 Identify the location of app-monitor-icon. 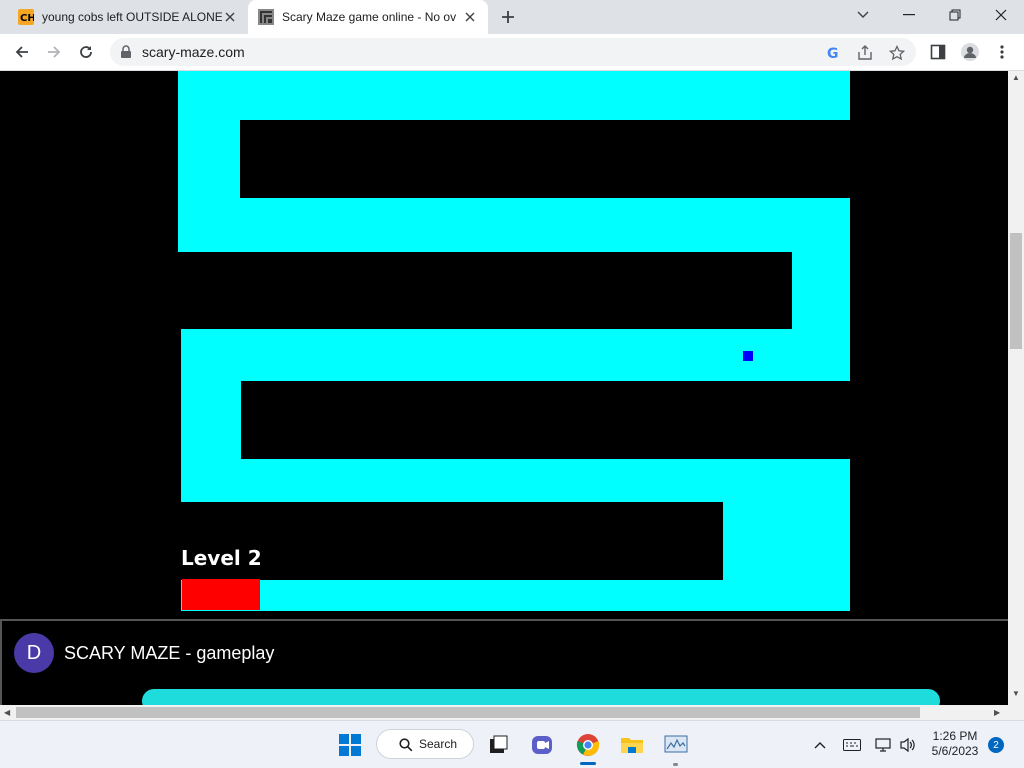
(676, 745).